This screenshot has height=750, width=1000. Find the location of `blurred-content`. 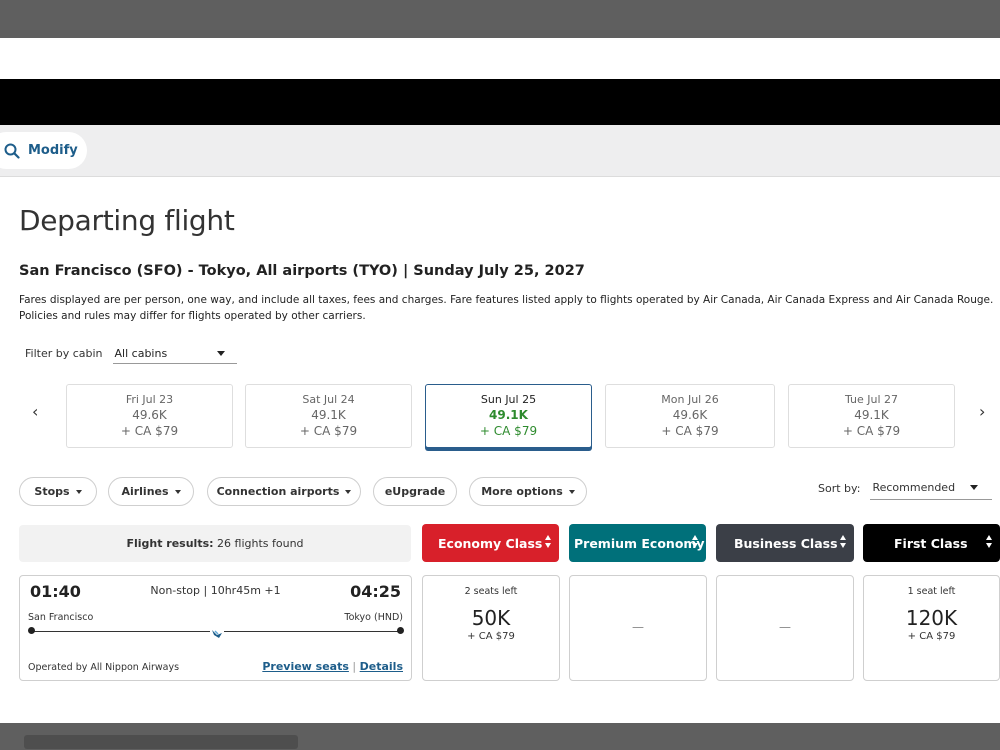

blurred-content is located at coordinates (161, 742).